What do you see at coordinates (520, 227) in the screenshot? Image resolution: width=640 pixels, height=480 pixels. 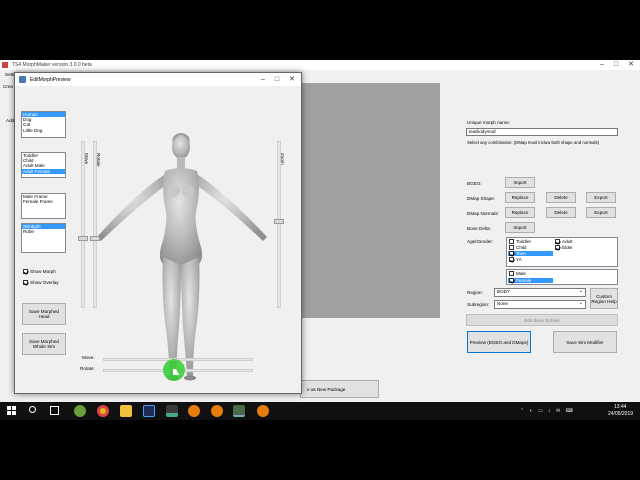 I see `bone-delta-import-button: Import` at bounding box center [520, 227].